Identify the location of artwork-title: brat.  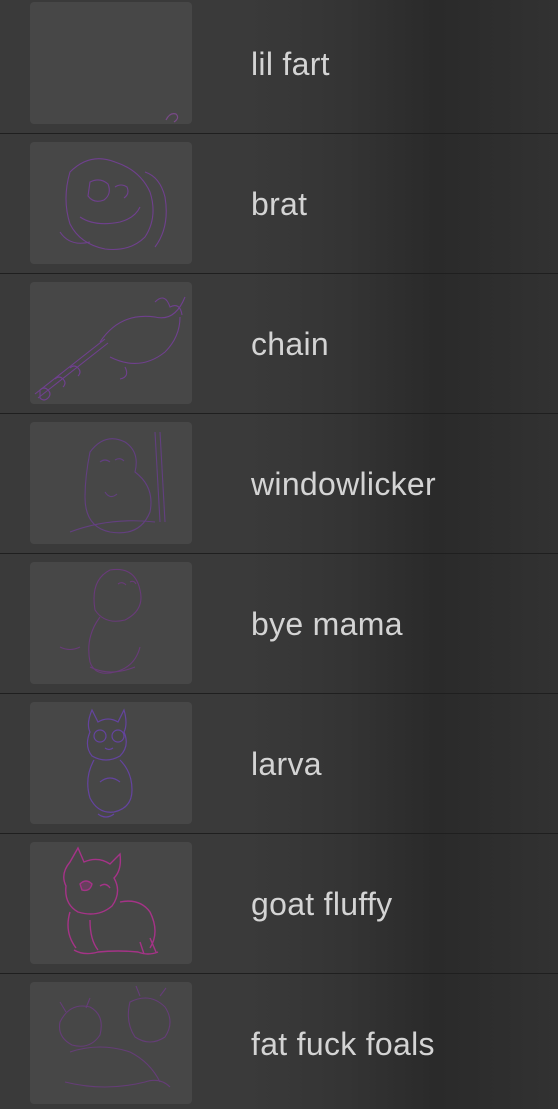
(279, 204).